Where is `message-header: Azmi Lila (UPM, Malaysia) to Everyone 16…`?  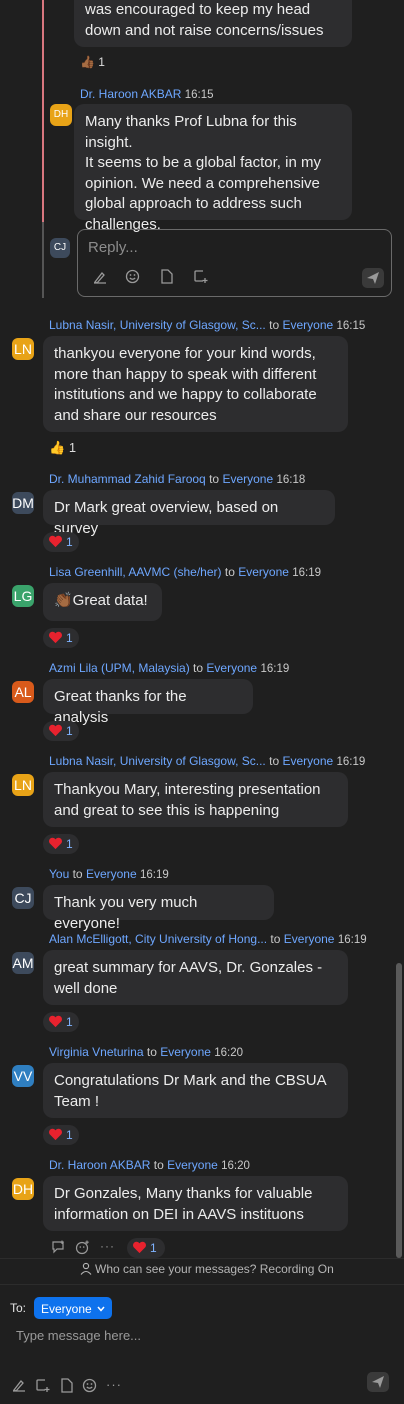
message-header: Azmi Lila (UPM, Malaysia) to Everyone 16… is located at coordinates (169, 668).